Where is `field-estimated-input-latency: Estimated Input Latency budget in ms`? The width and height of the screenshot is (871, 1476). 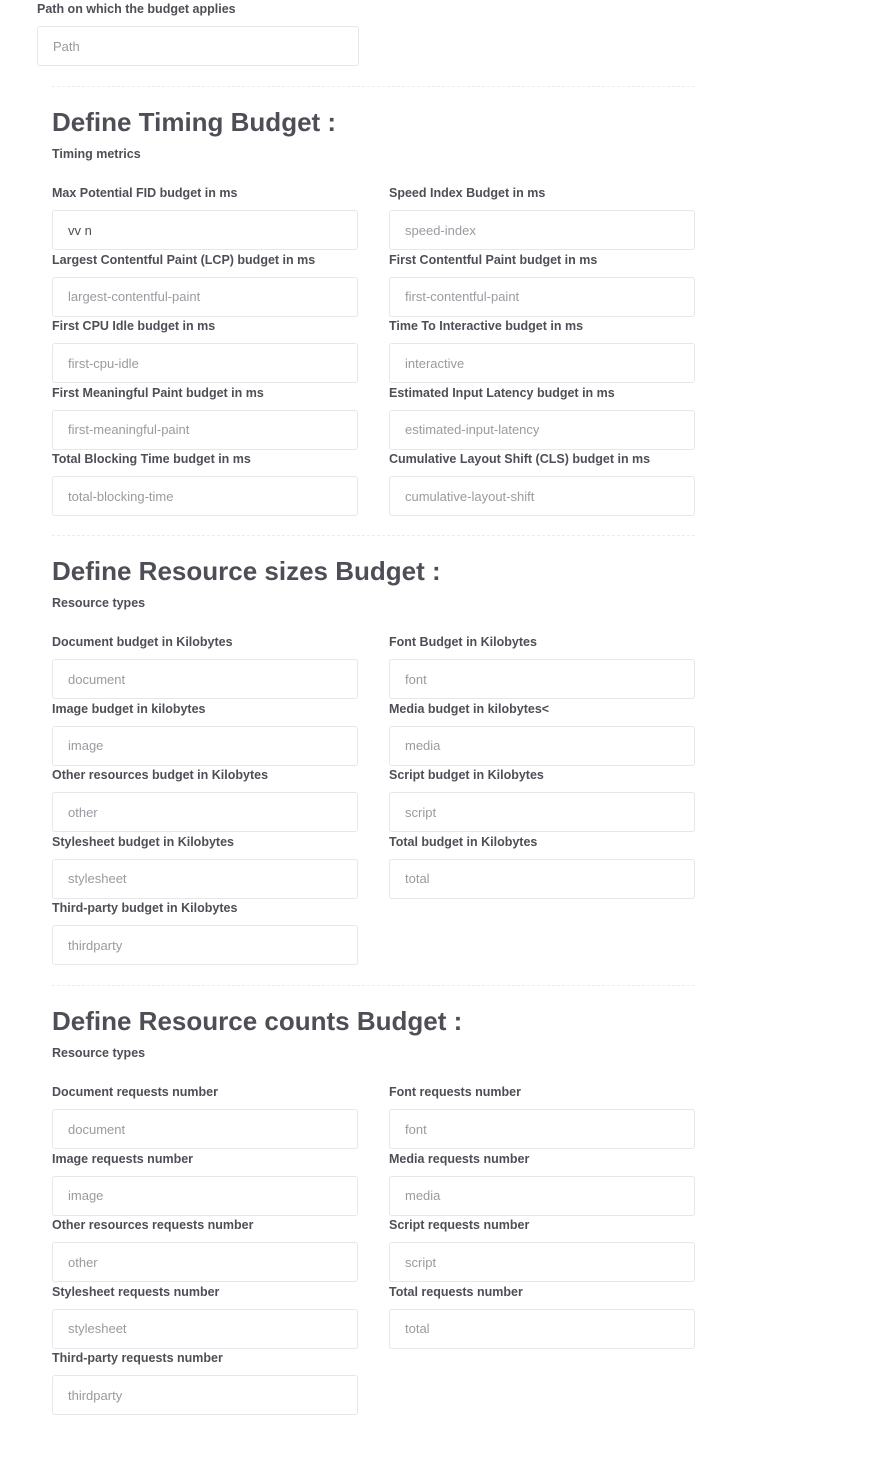
field-estimated-input-latency: Estimated Input Latency budget in ms is located at coordinates (542, 417).